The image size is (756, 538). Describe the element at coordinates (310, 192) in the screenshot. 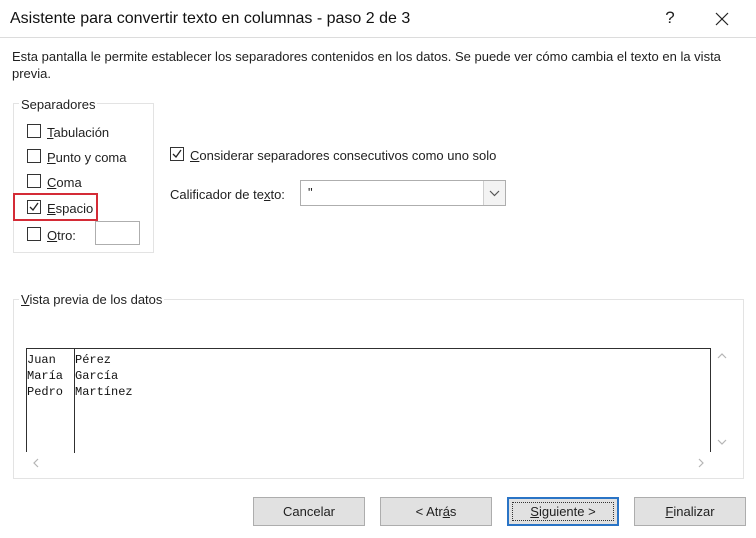

I see `qualifier-value: "` at that location.